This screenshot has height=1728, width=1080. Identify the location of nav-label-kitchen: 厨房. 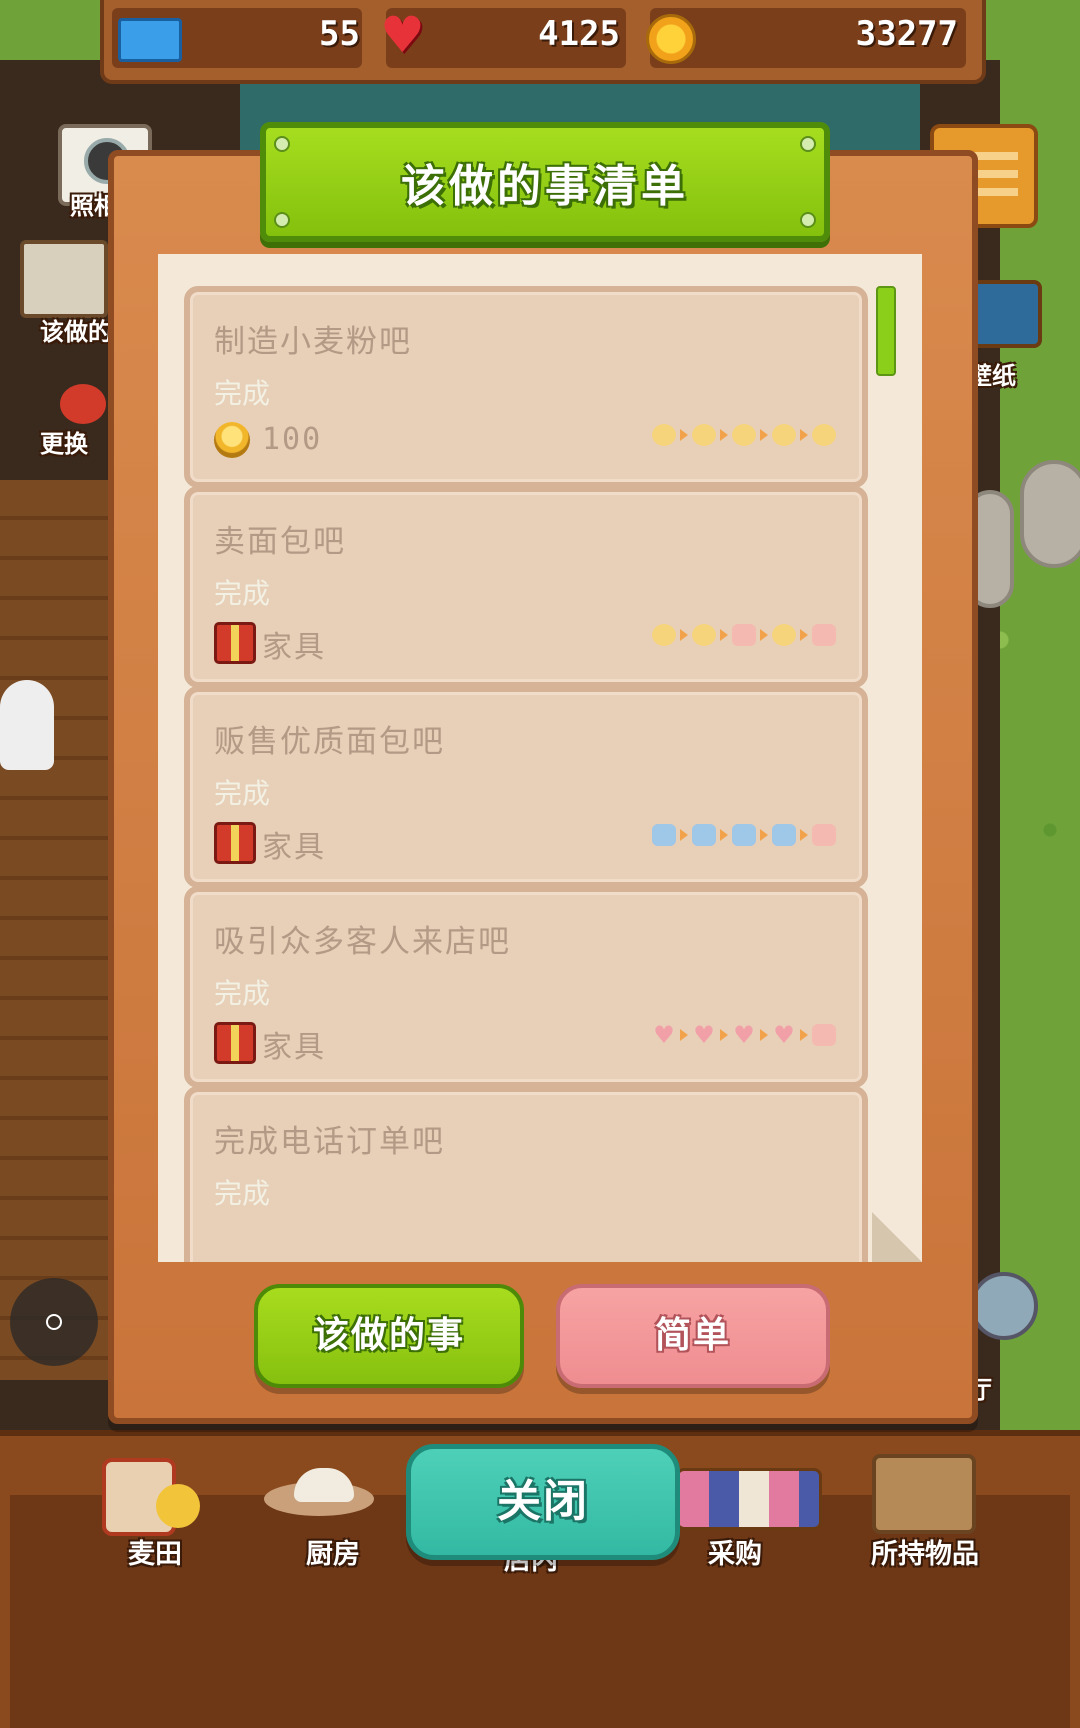
(333, 1554).